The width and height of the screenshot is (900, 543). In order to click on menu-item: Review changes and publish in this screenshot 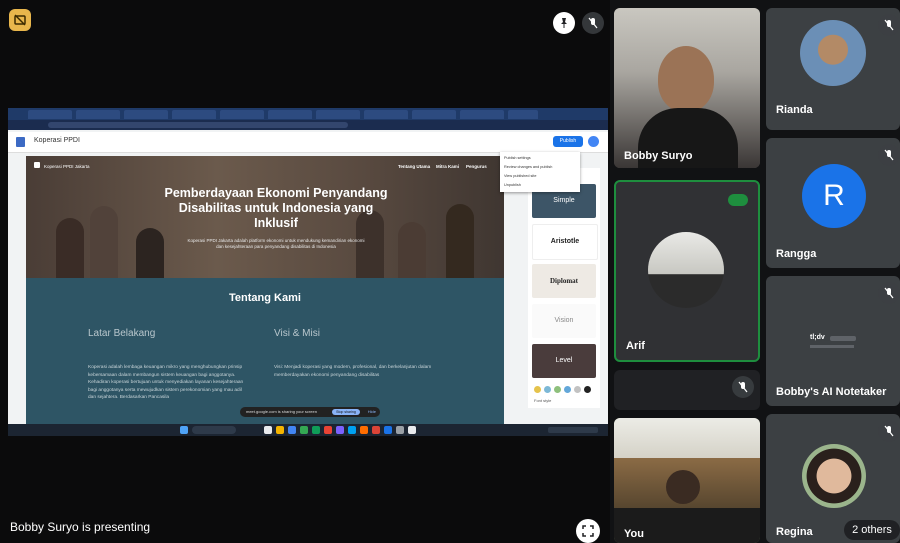, I will do `click(528, 167)`.